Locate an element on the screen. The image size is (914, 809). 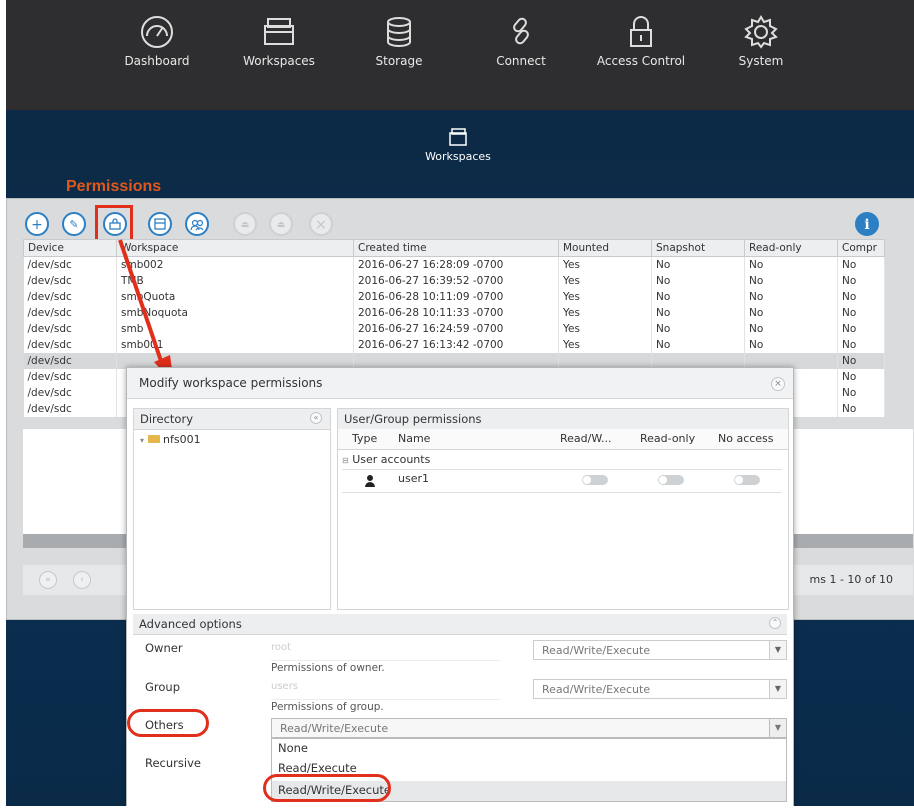
col-no-access: No access is located at coordinates (746, 438).